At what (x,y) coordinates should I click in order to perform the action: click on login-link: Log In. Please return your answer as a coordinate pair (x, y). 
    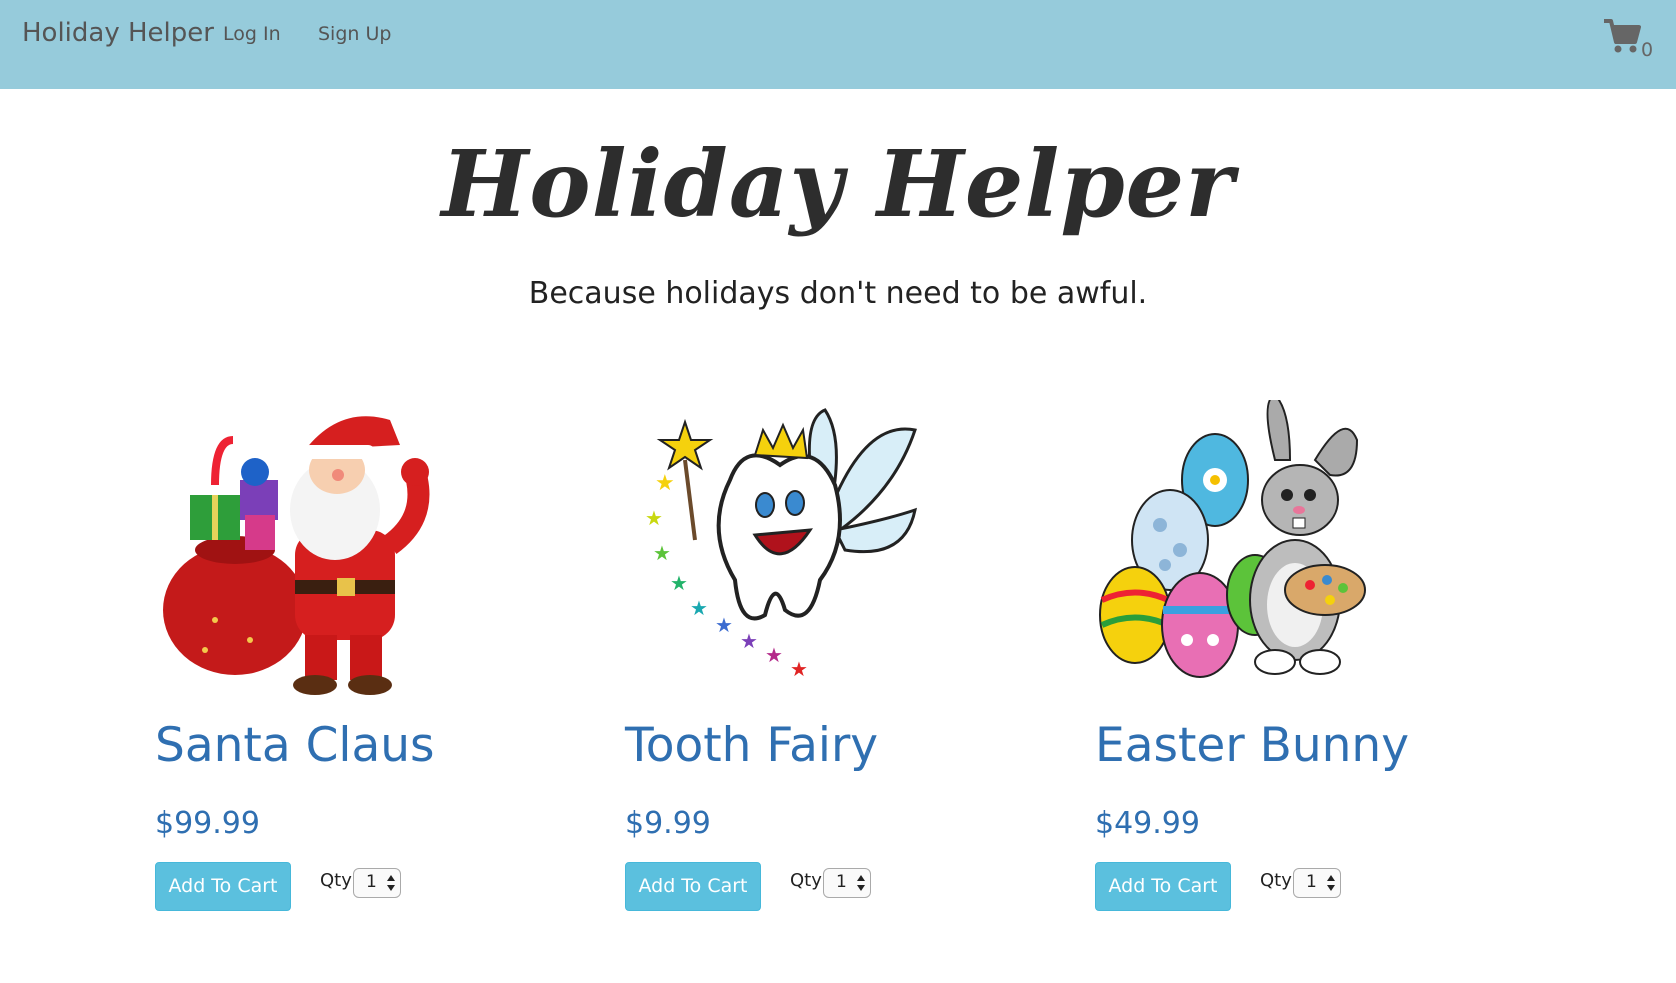
    Looking at the image, I should click on (252, 34).